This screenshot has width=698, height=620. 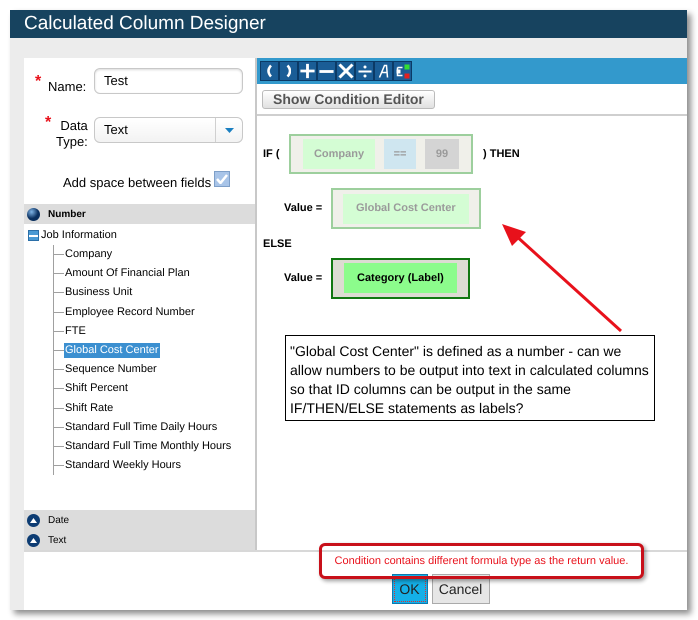 What do you see at coordinates (72, 134) in the screenshot?
I see `data-type-label: Data Type:` at bounding box center [72, 134].